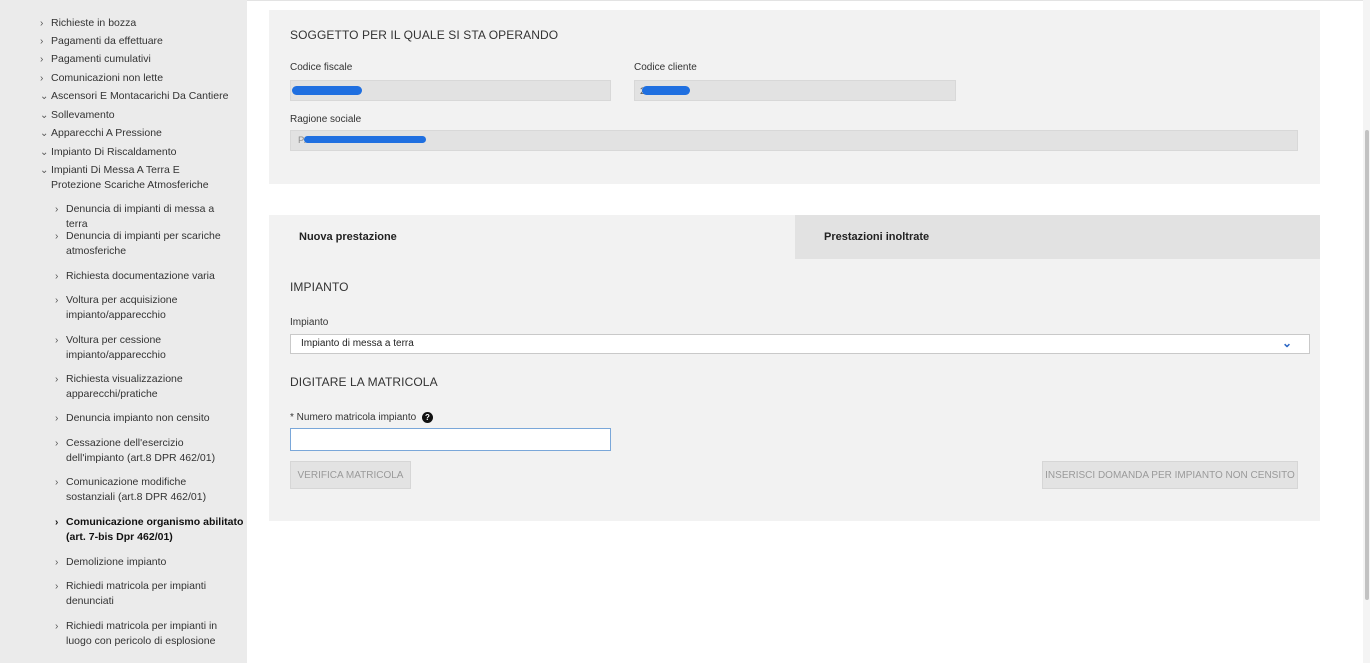 This screenshot has height=663, width=1370. I want to click on sidebar-item-riscaldamento: ⌄ Impianto Di Riscaldamento, so click(135, 152).